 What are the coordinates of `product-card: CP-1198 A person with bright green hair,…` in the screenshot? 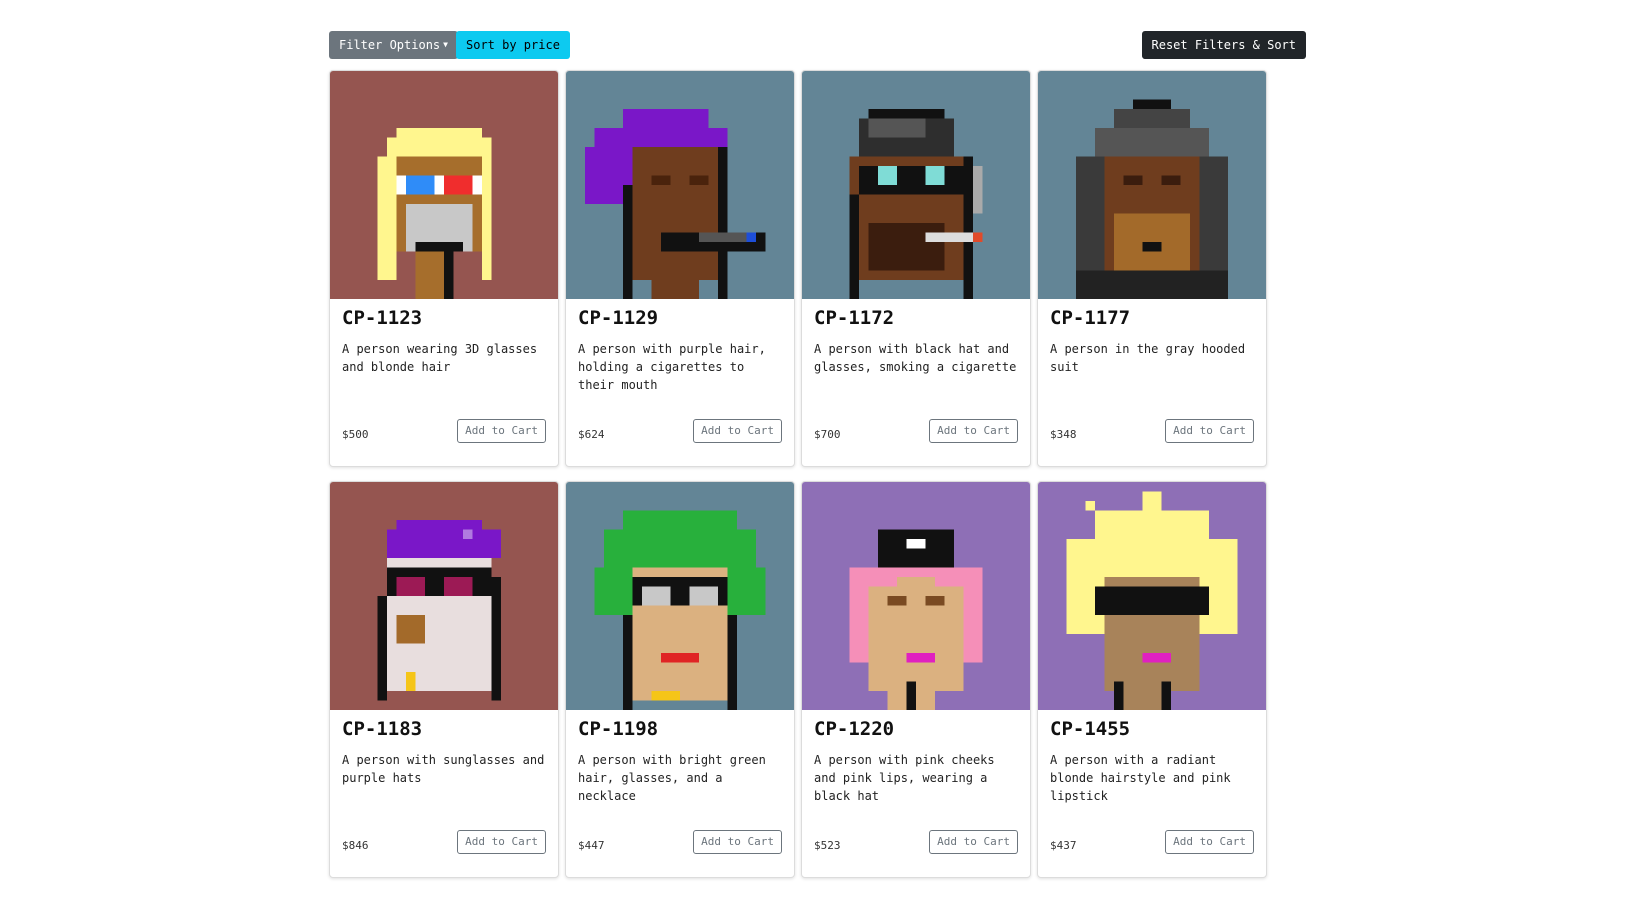 It's located at (680, 679).